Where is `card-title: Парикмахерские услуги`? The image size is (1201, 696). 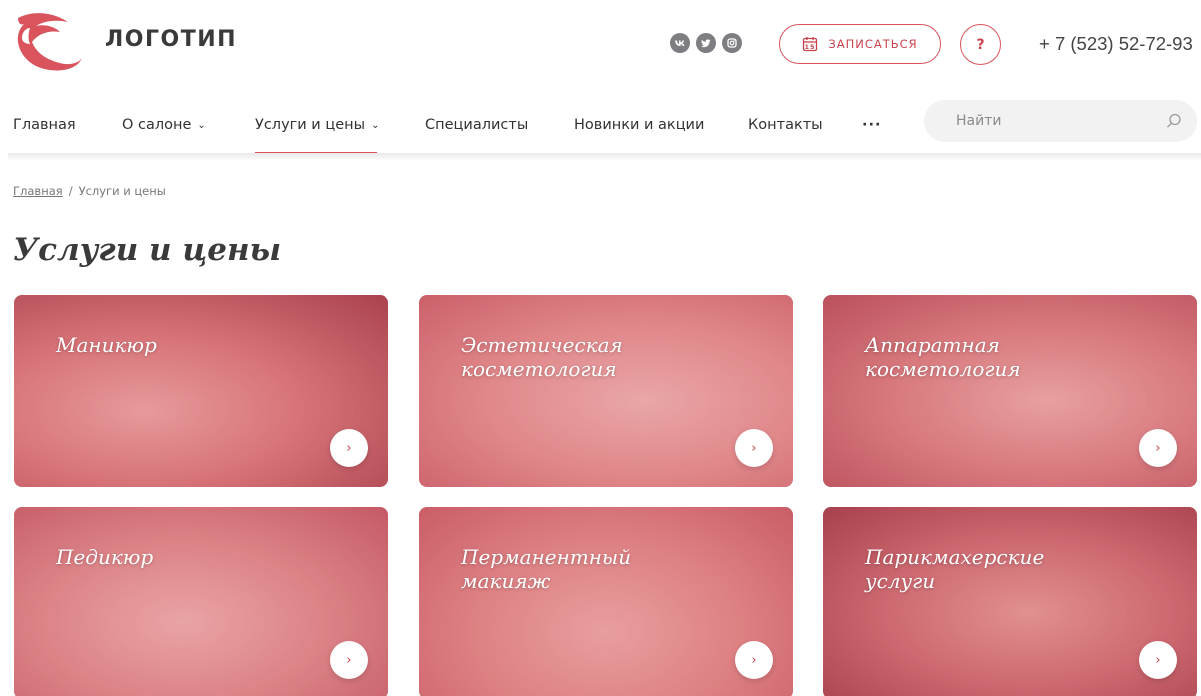 card-title: Парикмахерские услуги is located at coordinates (955, 569).